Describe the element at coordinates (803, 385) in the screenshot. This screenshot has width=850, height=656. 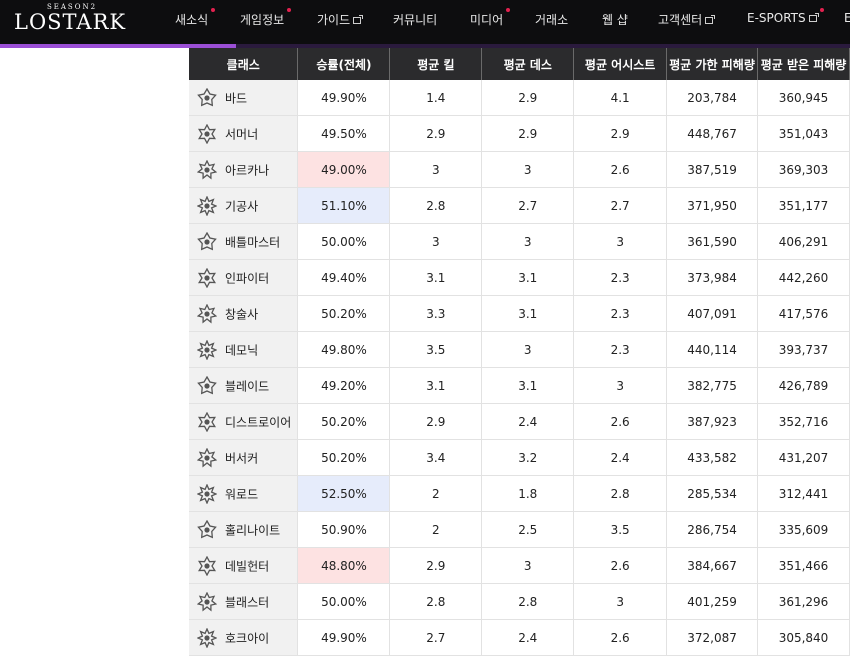
I see `cell-taken: 426,789` at that location.